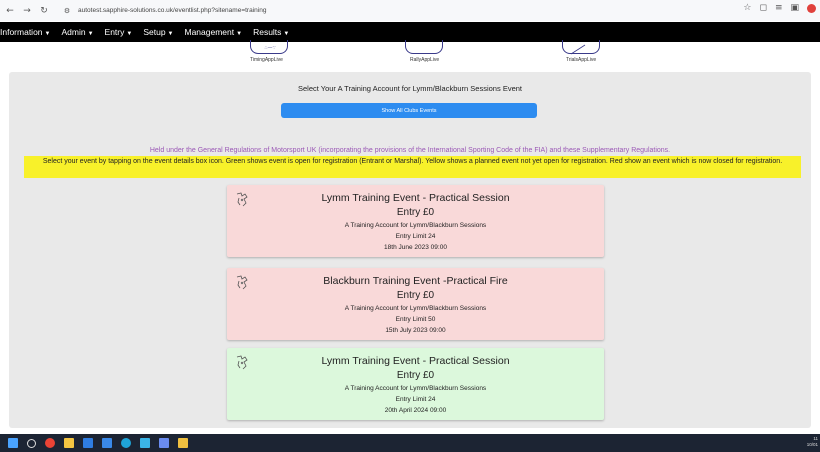  I want to click on timing-app-glyph: ∴—∵, so click(269, 48).